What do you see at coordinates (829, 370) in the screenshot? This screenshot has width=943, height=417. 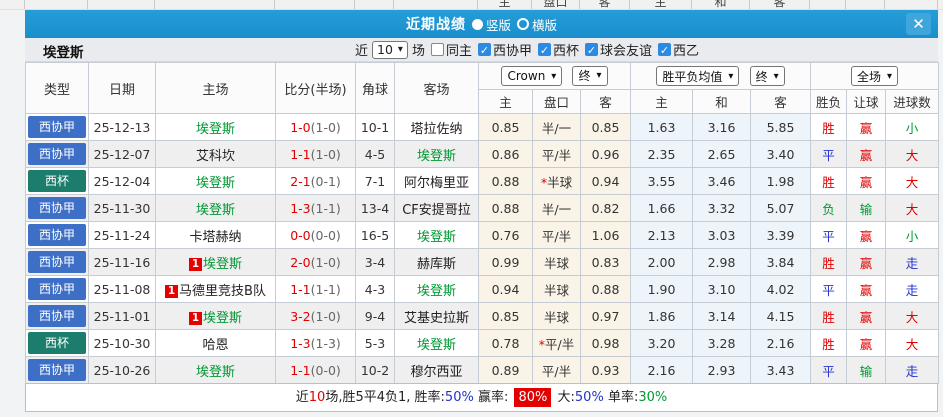 I see `result-cell: 平` at bounding box center [829, 370].